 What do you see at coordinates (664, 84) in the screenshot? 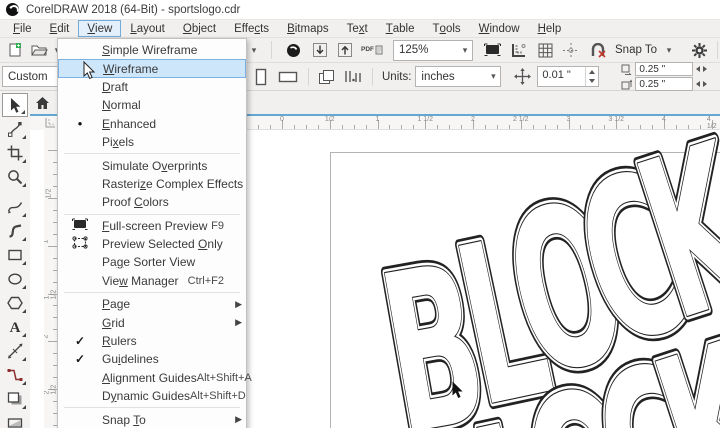
I see `duplicate-y-value: 0.25 "` at bounding box center [664, 84].